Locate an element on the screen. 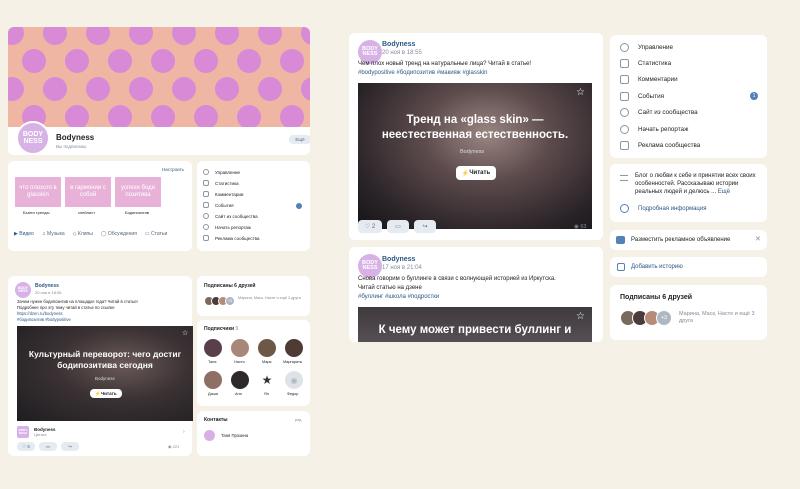 The width and height of the screenshot is (800, 489). broadcast-icon is located at coordinates (206, 227).